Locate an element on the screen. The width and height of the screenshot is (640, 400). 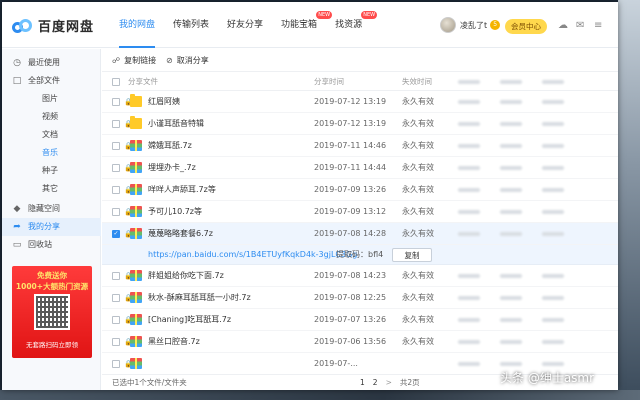
sidebar-item-images: 图片 is located at coordinates (51, 99).